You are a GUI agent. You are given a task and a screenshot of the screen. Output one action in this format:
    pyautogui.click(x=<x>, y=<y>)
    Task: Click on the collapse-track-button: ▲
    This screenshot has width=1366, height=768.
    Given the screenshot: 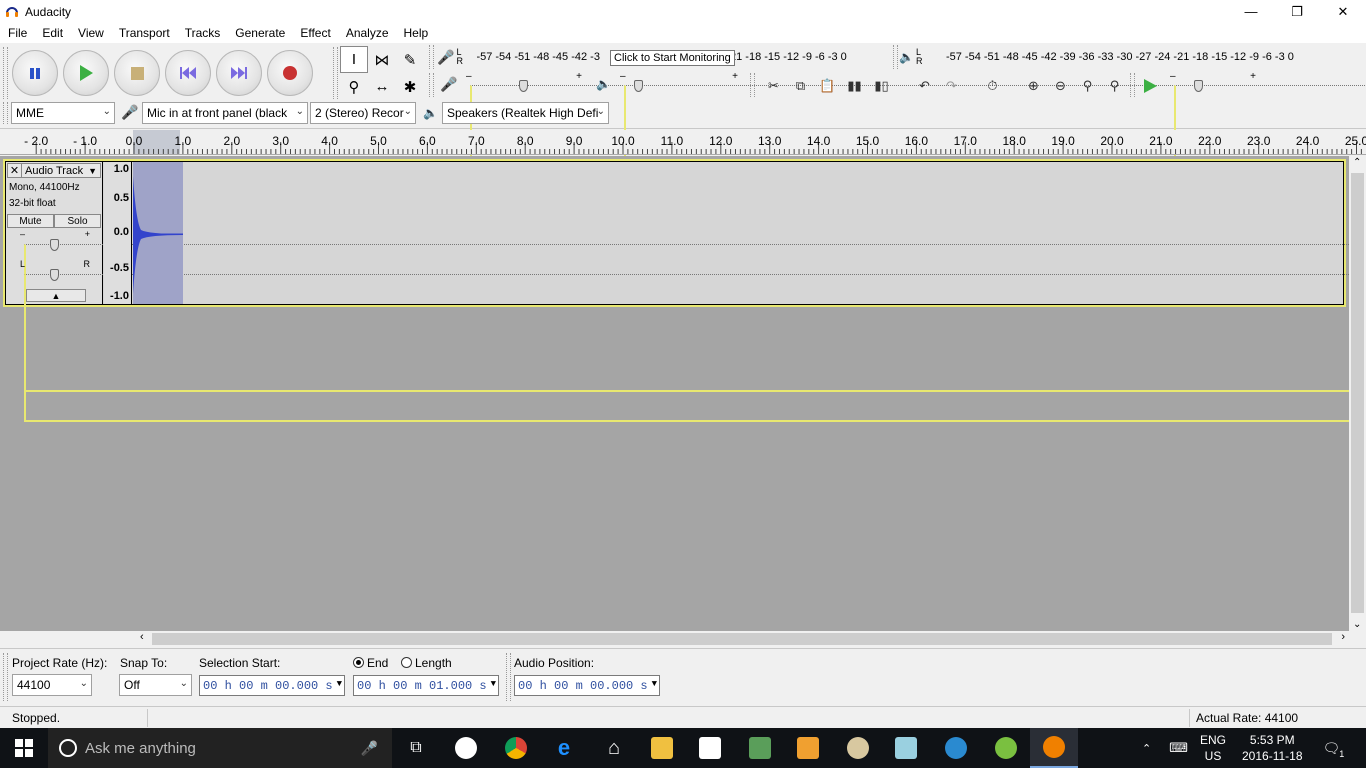 What is the action you would take?
    pyautogui.click(x=56, y=295)
    